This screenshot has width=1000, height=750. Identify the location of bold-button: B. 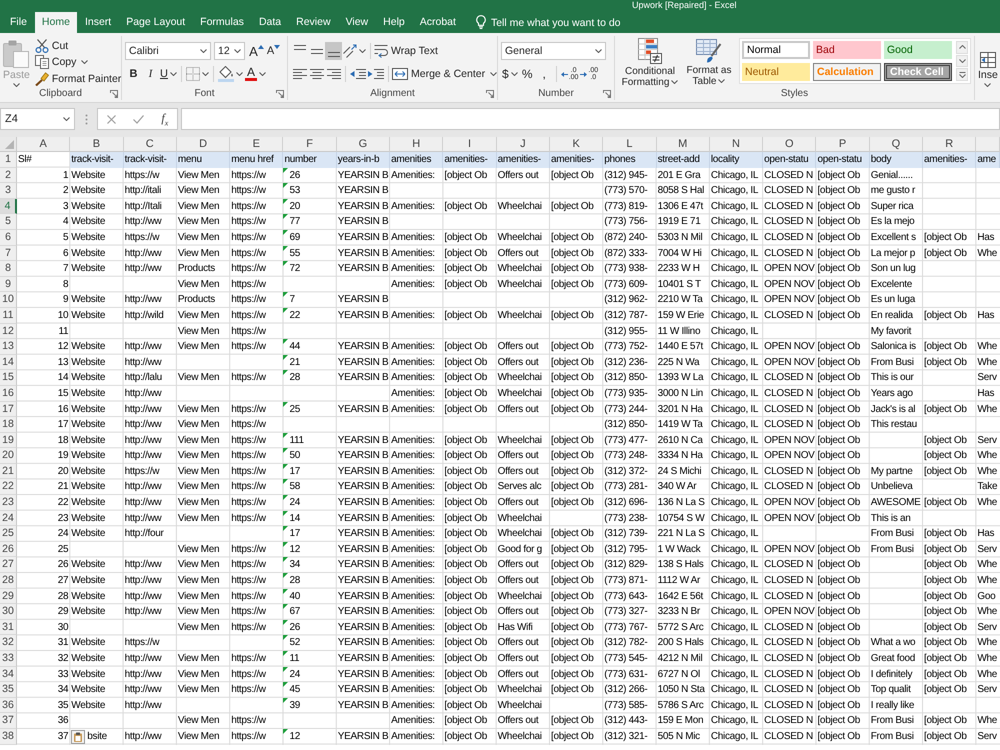
(133, 74).